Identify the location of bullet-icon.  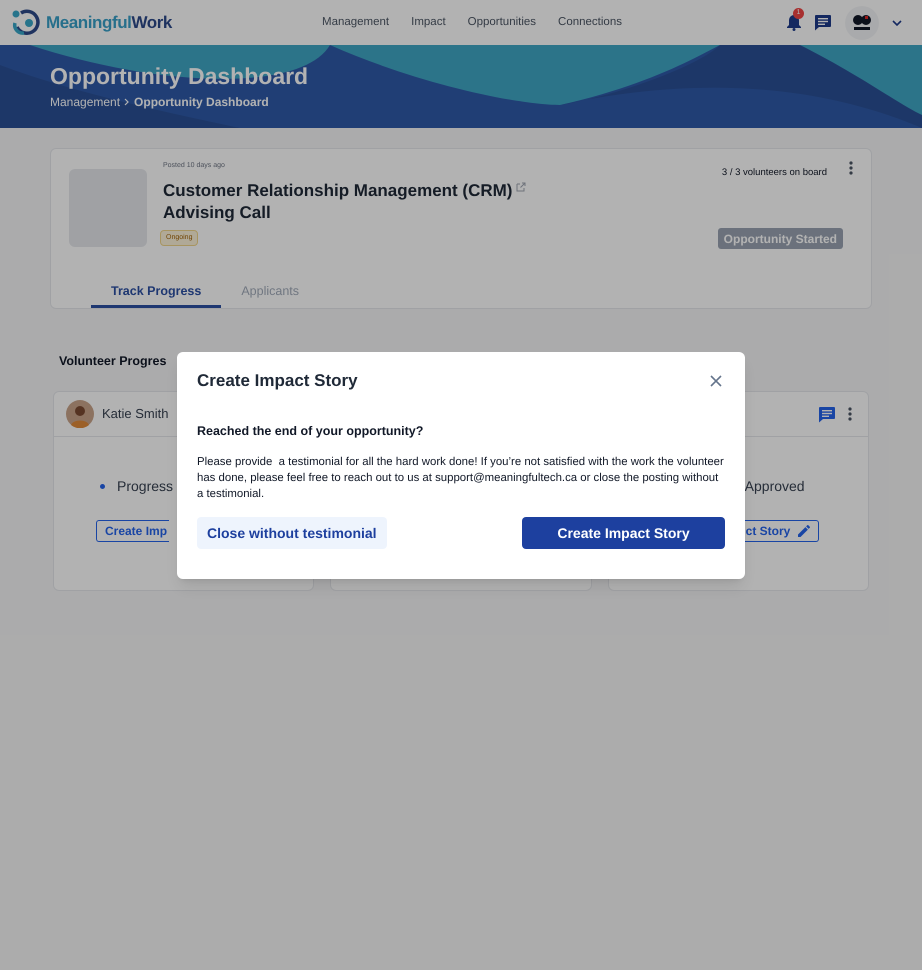
(102, 486).